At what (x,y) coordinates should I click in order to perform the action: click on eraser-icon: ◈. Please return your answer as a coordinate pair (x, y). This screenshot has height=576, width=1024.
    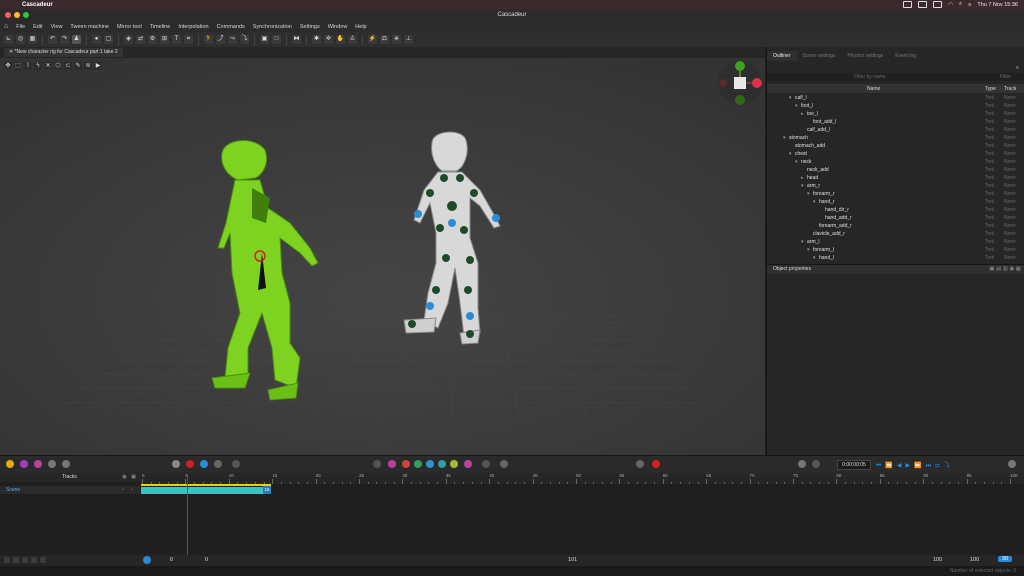
    Looking at the image, I should click on (128, 39).